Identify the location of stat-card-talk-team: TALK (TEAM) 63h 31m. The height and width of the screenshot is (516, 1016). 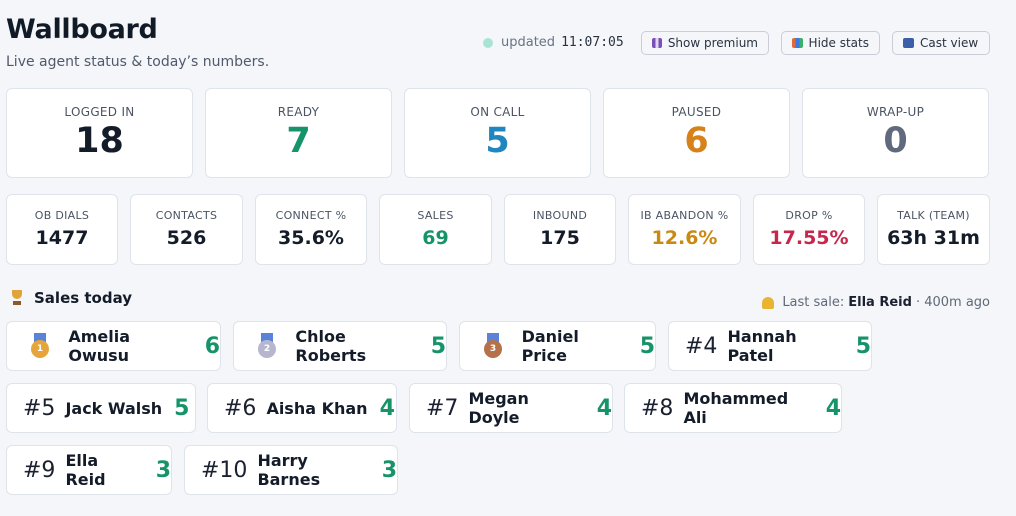
(933, 229).